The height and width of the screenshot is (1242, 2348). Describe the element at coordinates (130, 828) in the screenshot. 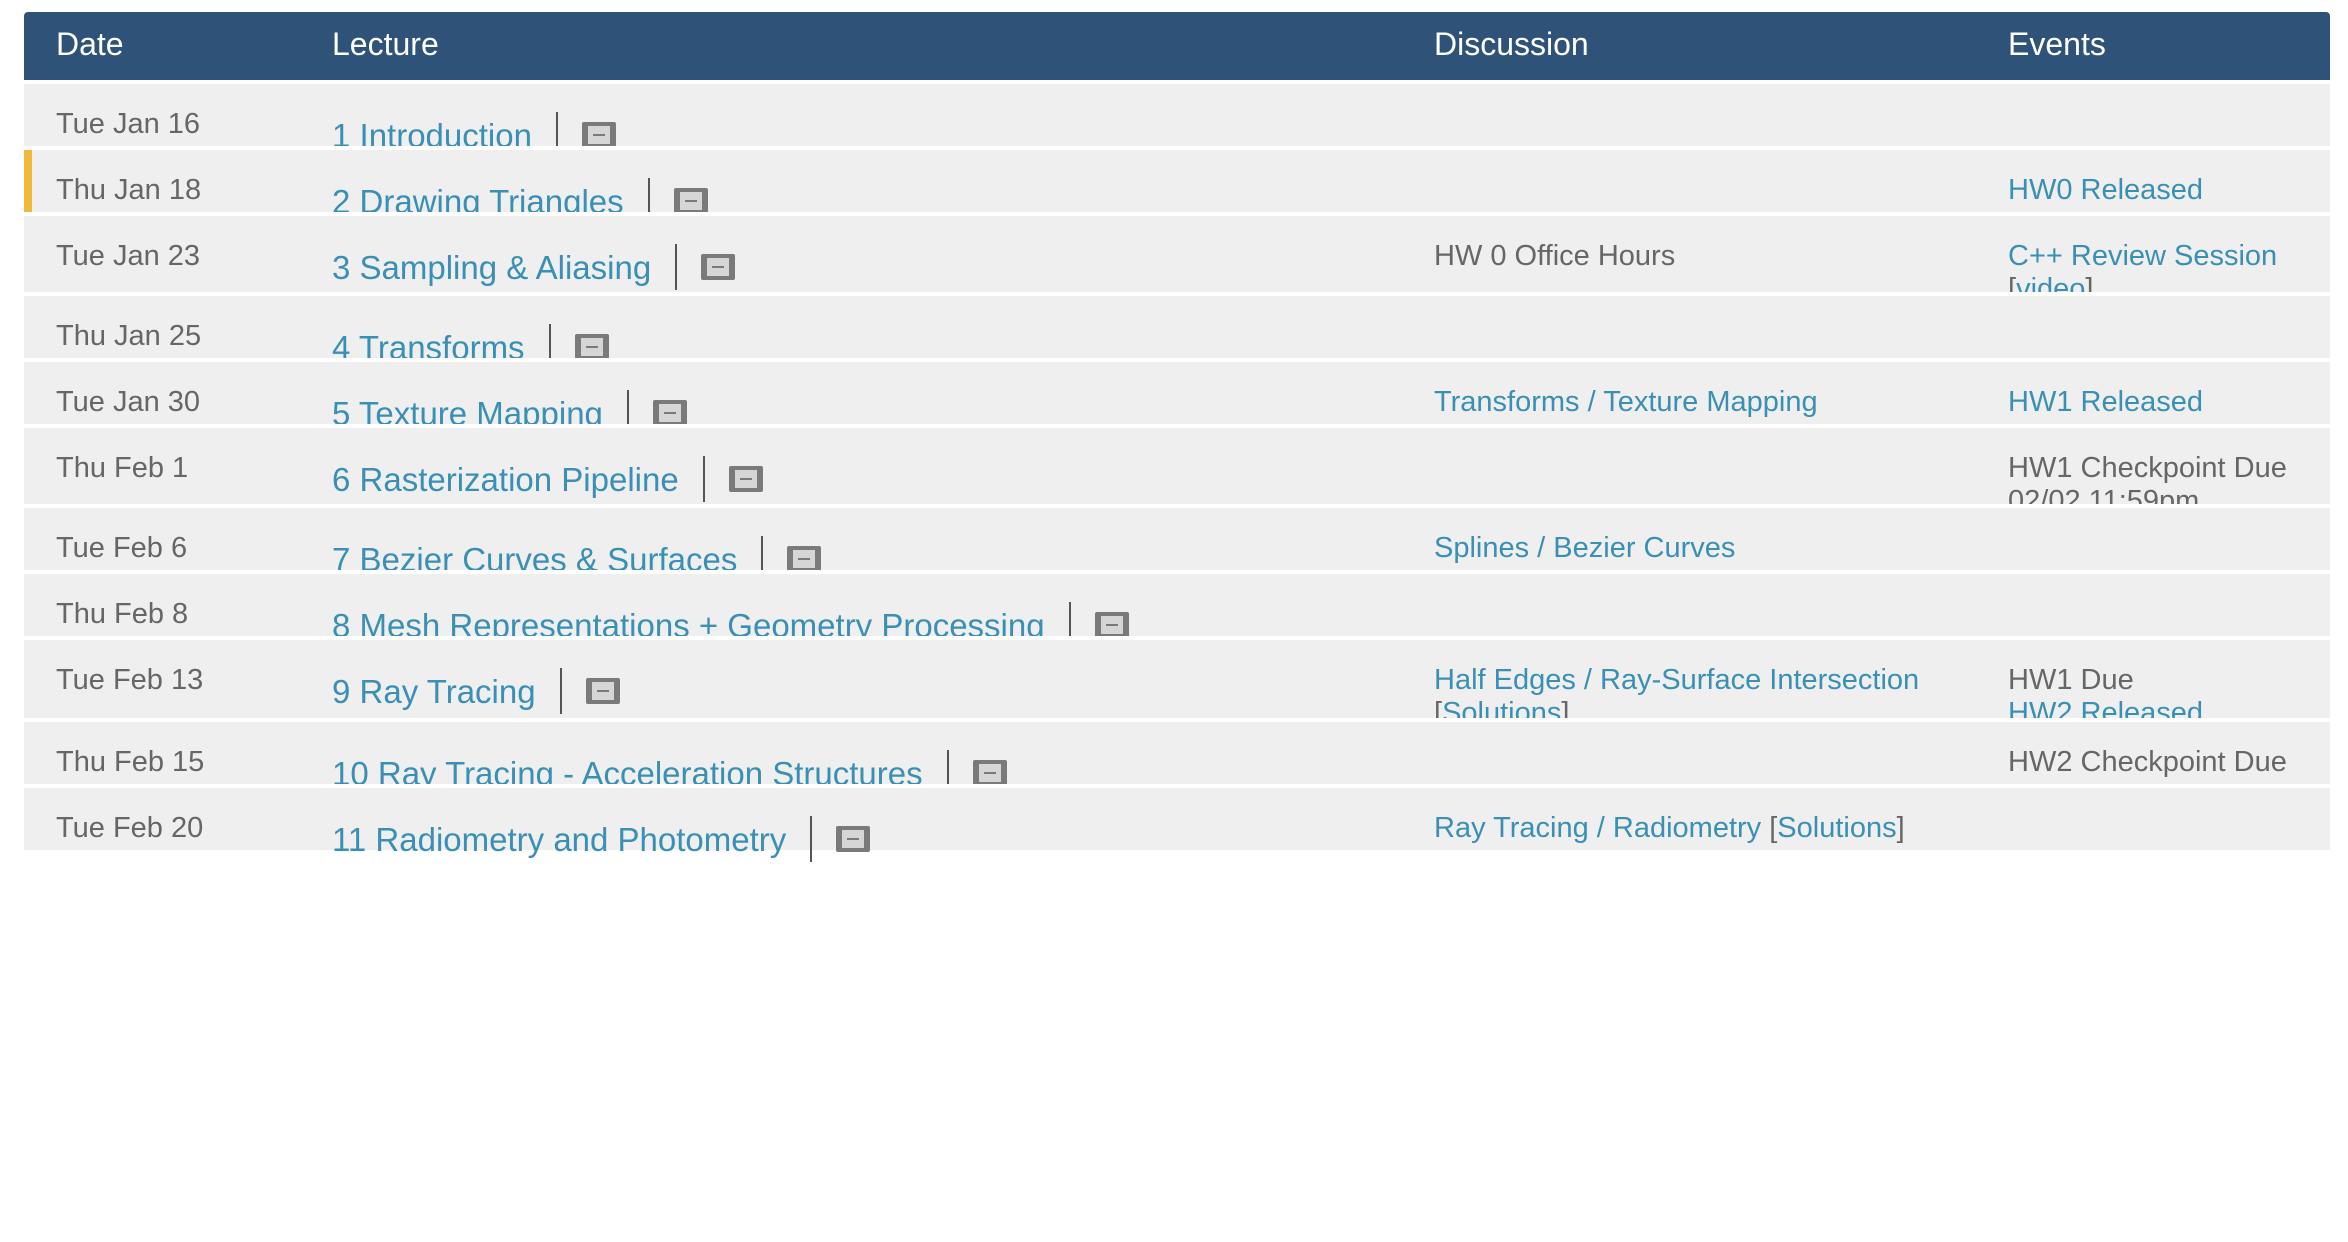

I see `row-date: Tue Feb 20` at that location.